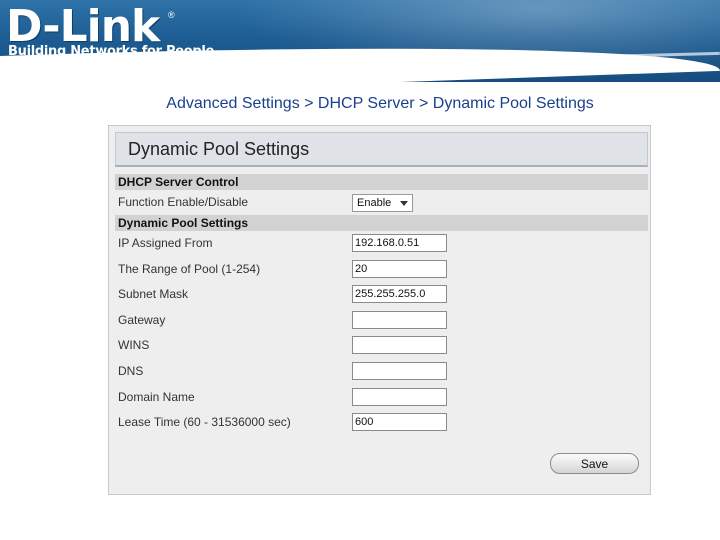 Image resolution: width=720 pixels, height=540 pixels. I want to click on wins-input, so click(399, 345).